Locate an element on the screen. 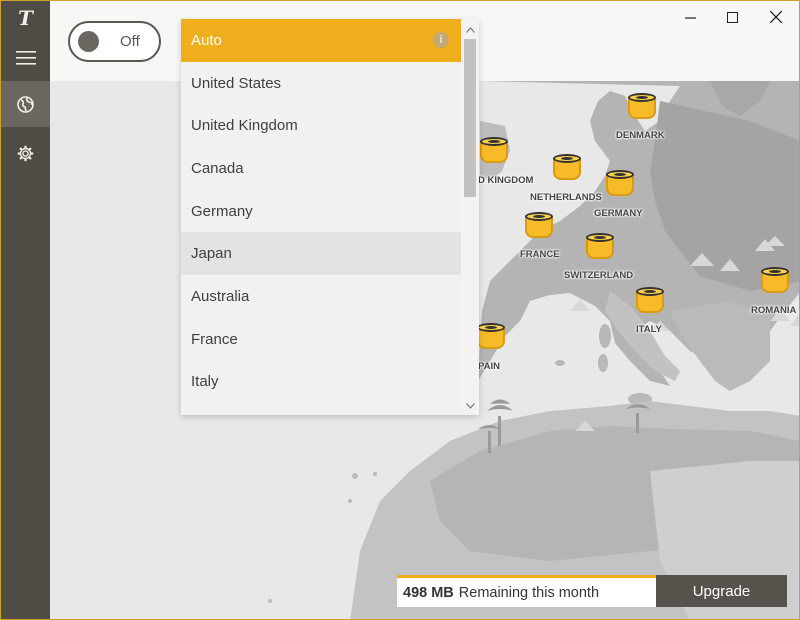  close-button is located at coordinates (776, 17).